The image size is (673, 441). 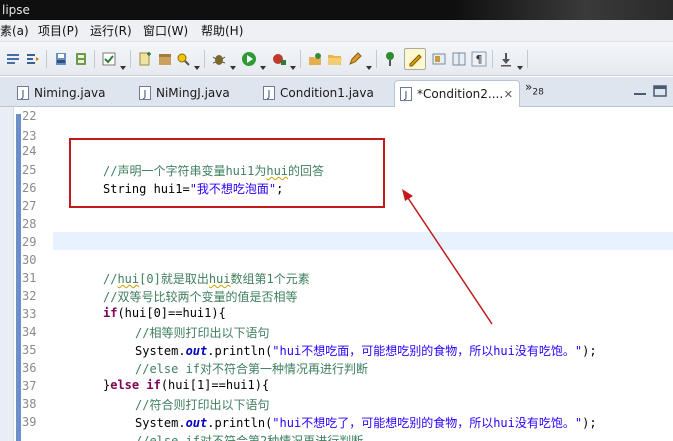 What do you see at coordinates (29, 386) in the screenshot?
I see `line-number: 37` at bounding box center [29, 386].